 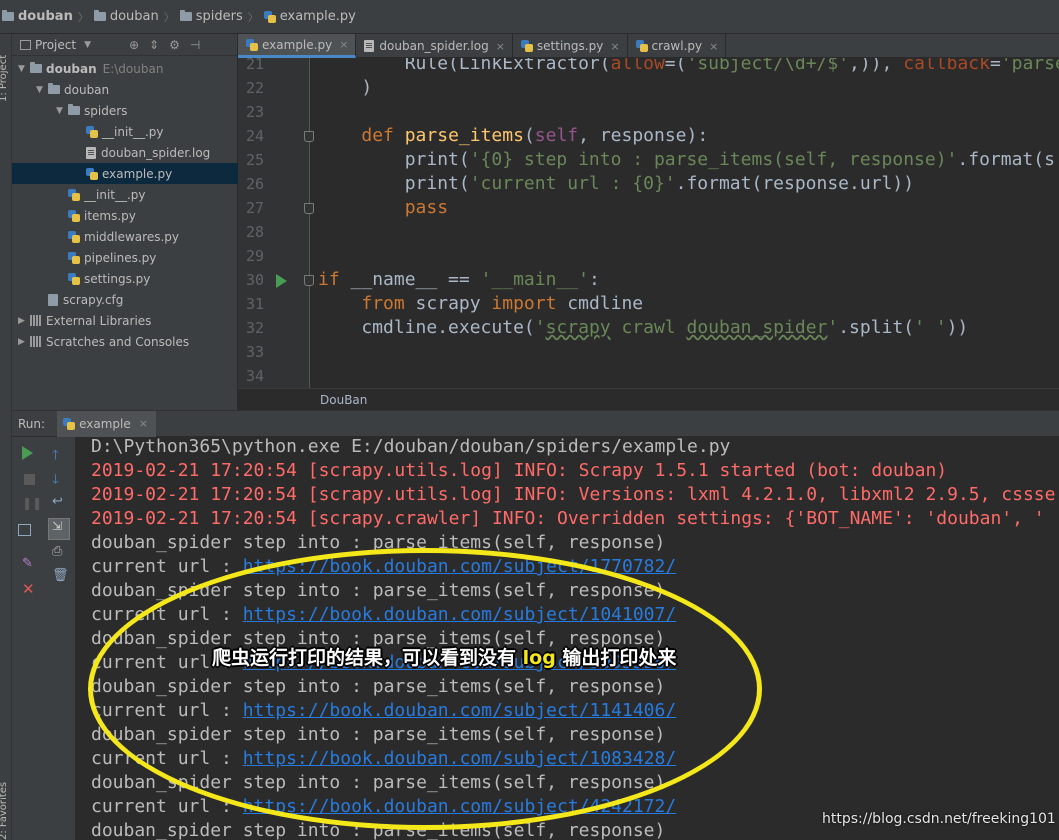 I want to click on editor-tab-label: douban_spider.log, so click(x=434, y=46).